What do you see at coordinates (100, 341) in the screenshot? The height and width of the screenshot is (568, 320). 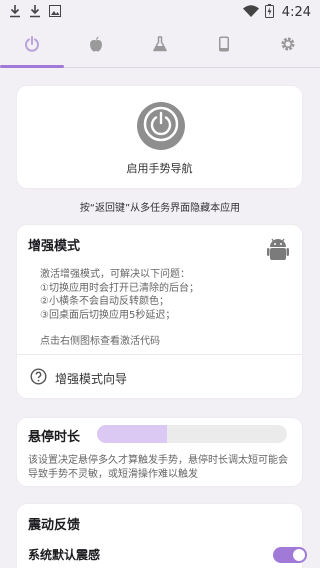 I see `activation-code-hint: 点击右侧图标查看激活代码` at bounding box center [100, 341].